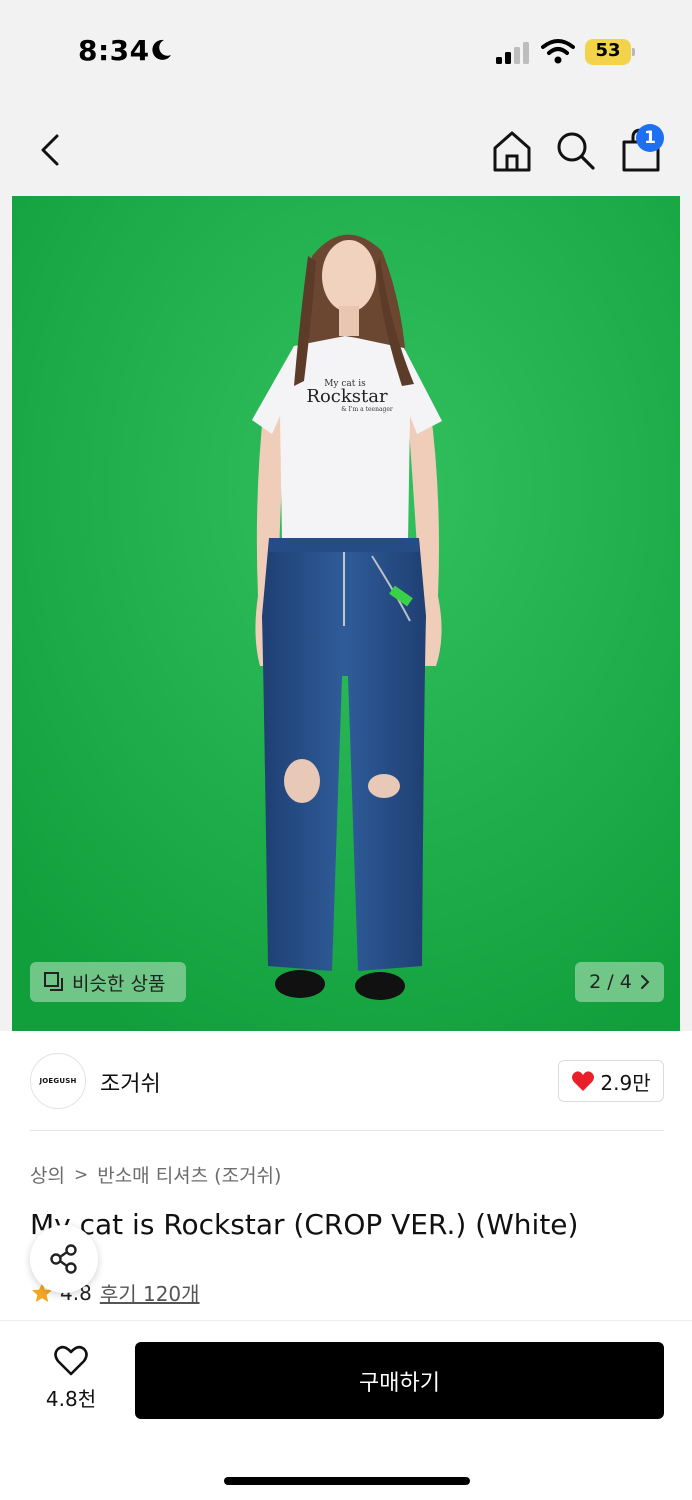 Image resolution: width=692 pixels, height=1500 pixels. Describe the element at coordinates (114, 50) in the screenshot. I see `status-time: 8:34` at that location.